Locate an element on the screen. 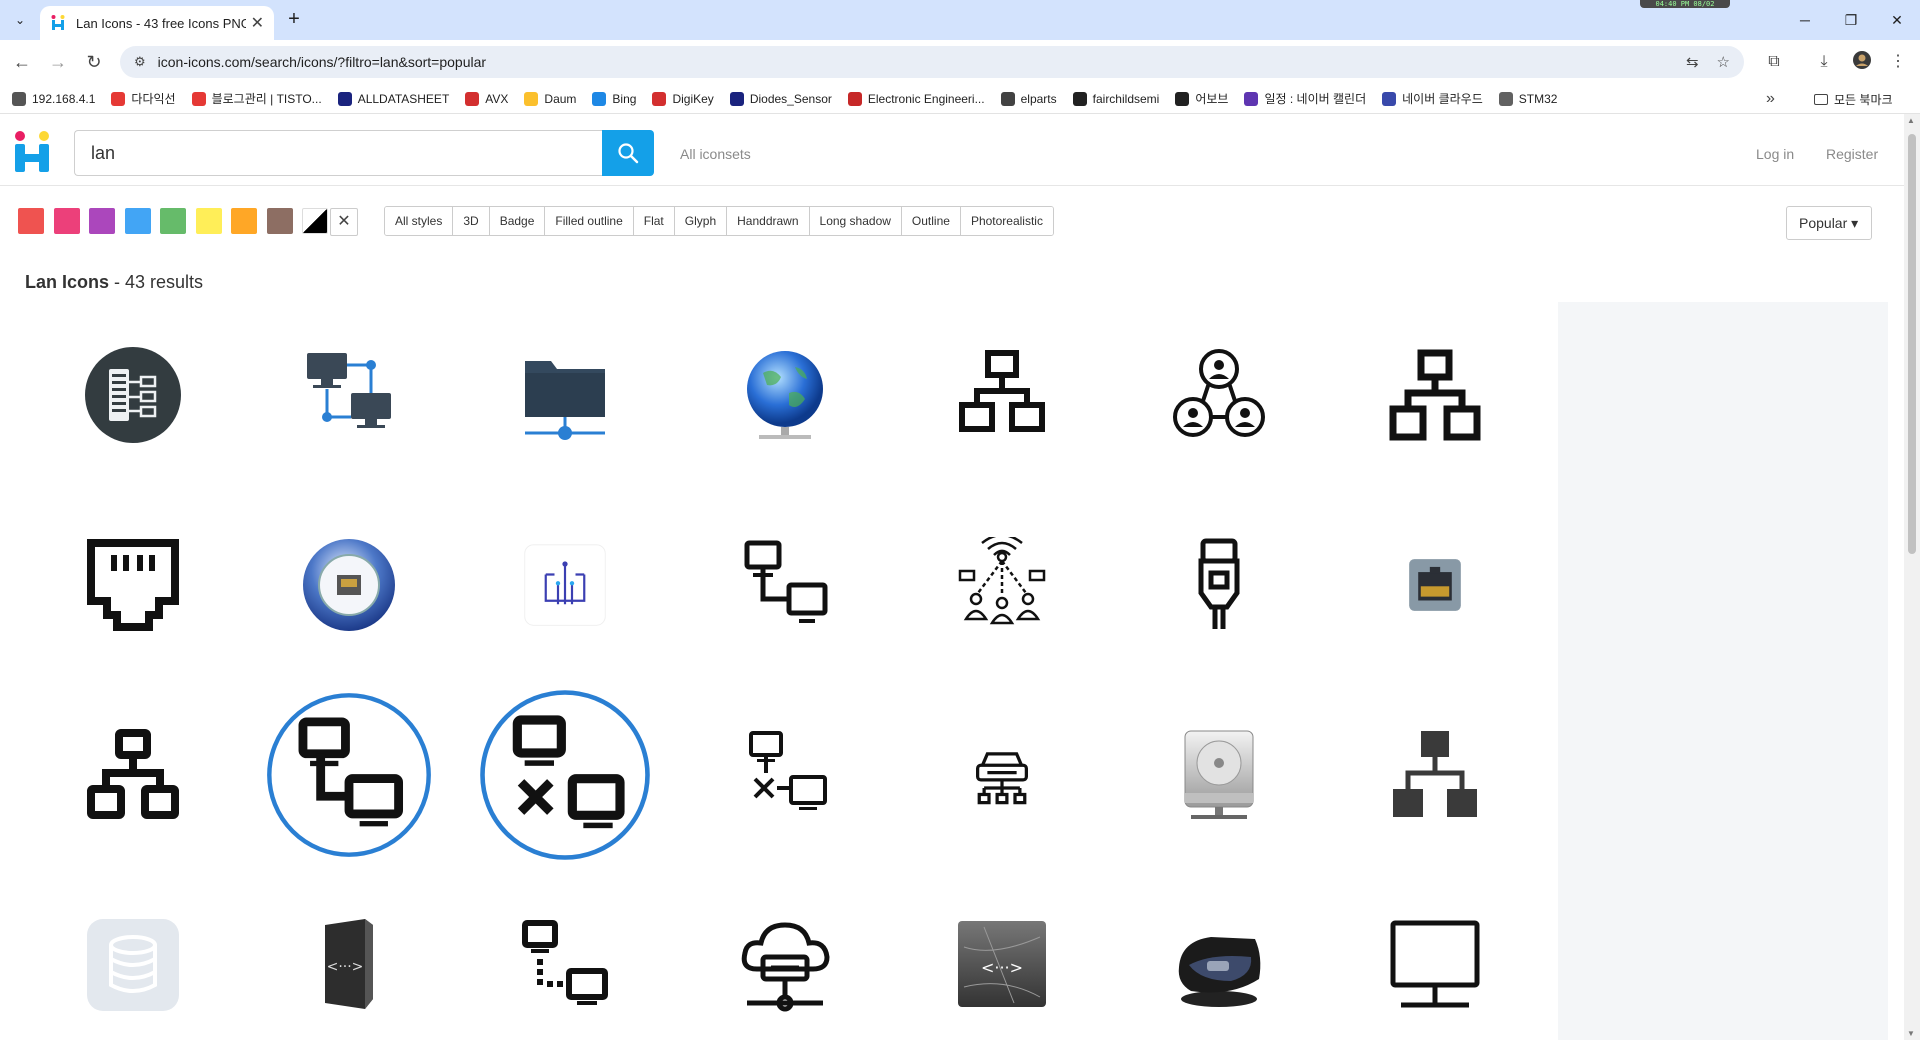 This screenshot has width=1920, height=1040. clock-badge: 04:40 PM 08/02 is located at coordinates (1685, 4).